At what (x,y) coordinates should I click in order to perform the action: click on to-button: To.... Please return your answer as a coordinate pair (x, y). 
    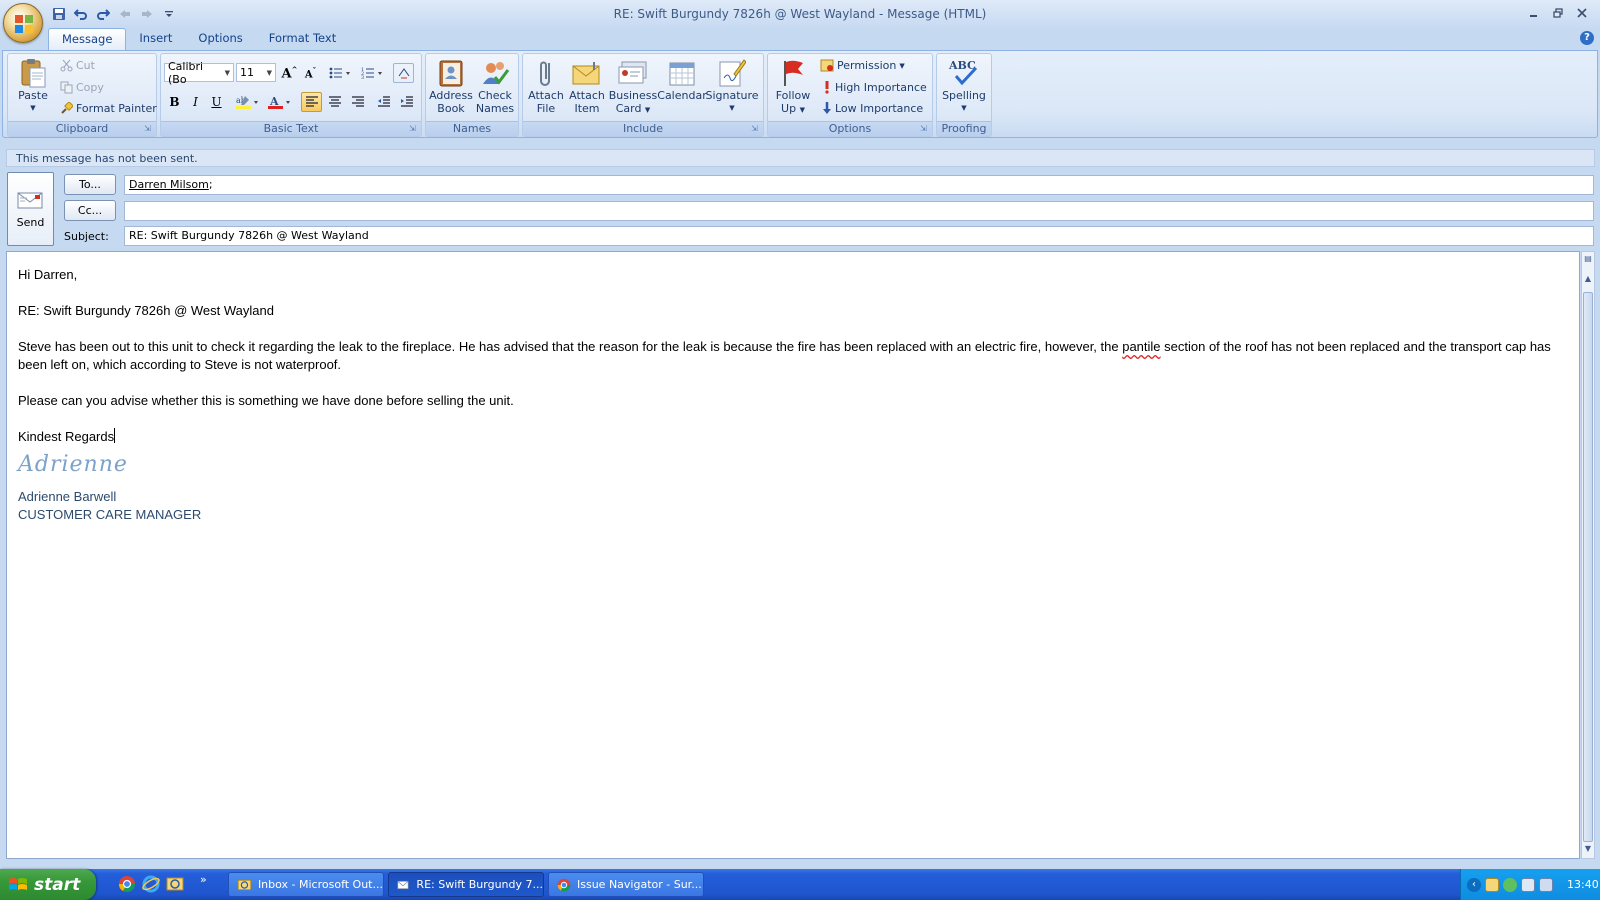
    Looking at the image, I should click on (90, 184).